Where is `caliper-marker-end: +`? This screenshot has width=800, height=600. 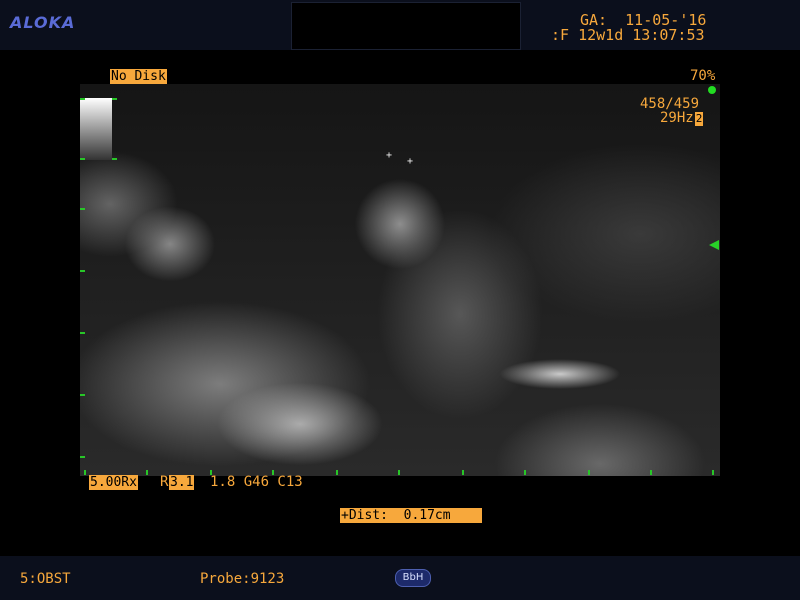
caliper-marker-end: + is located at coordinates (410, 162).